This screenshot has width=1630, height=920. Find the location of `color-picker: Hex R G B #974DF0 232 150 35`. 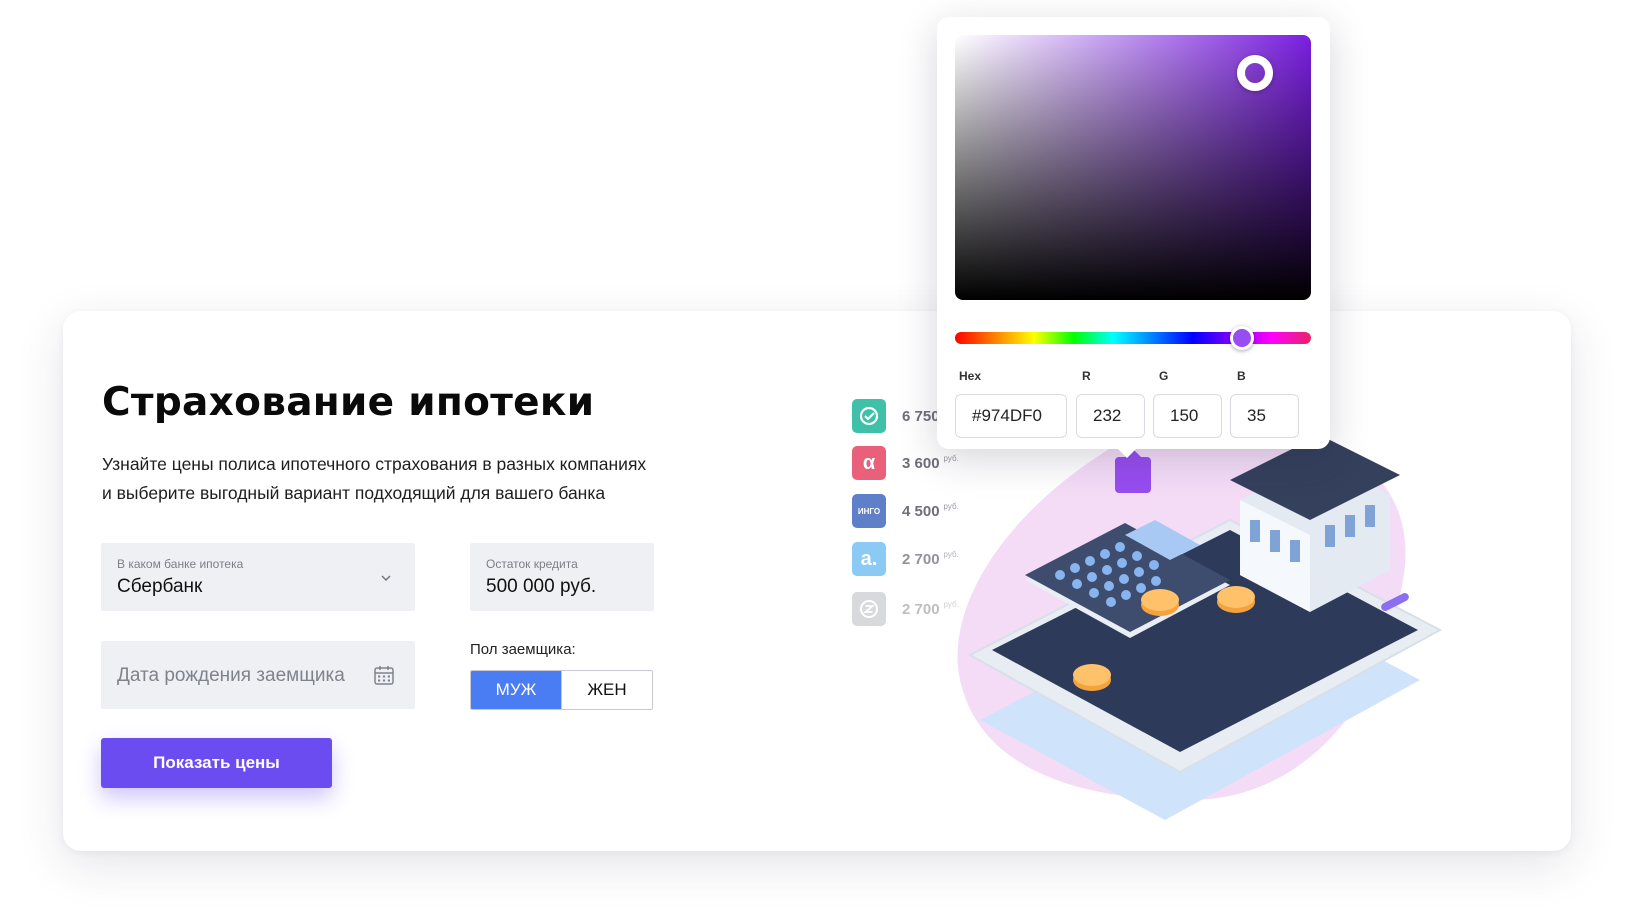

color-picker: Hex R G B #974DF0 232 150 35 is located at coordinates (1133, 237).